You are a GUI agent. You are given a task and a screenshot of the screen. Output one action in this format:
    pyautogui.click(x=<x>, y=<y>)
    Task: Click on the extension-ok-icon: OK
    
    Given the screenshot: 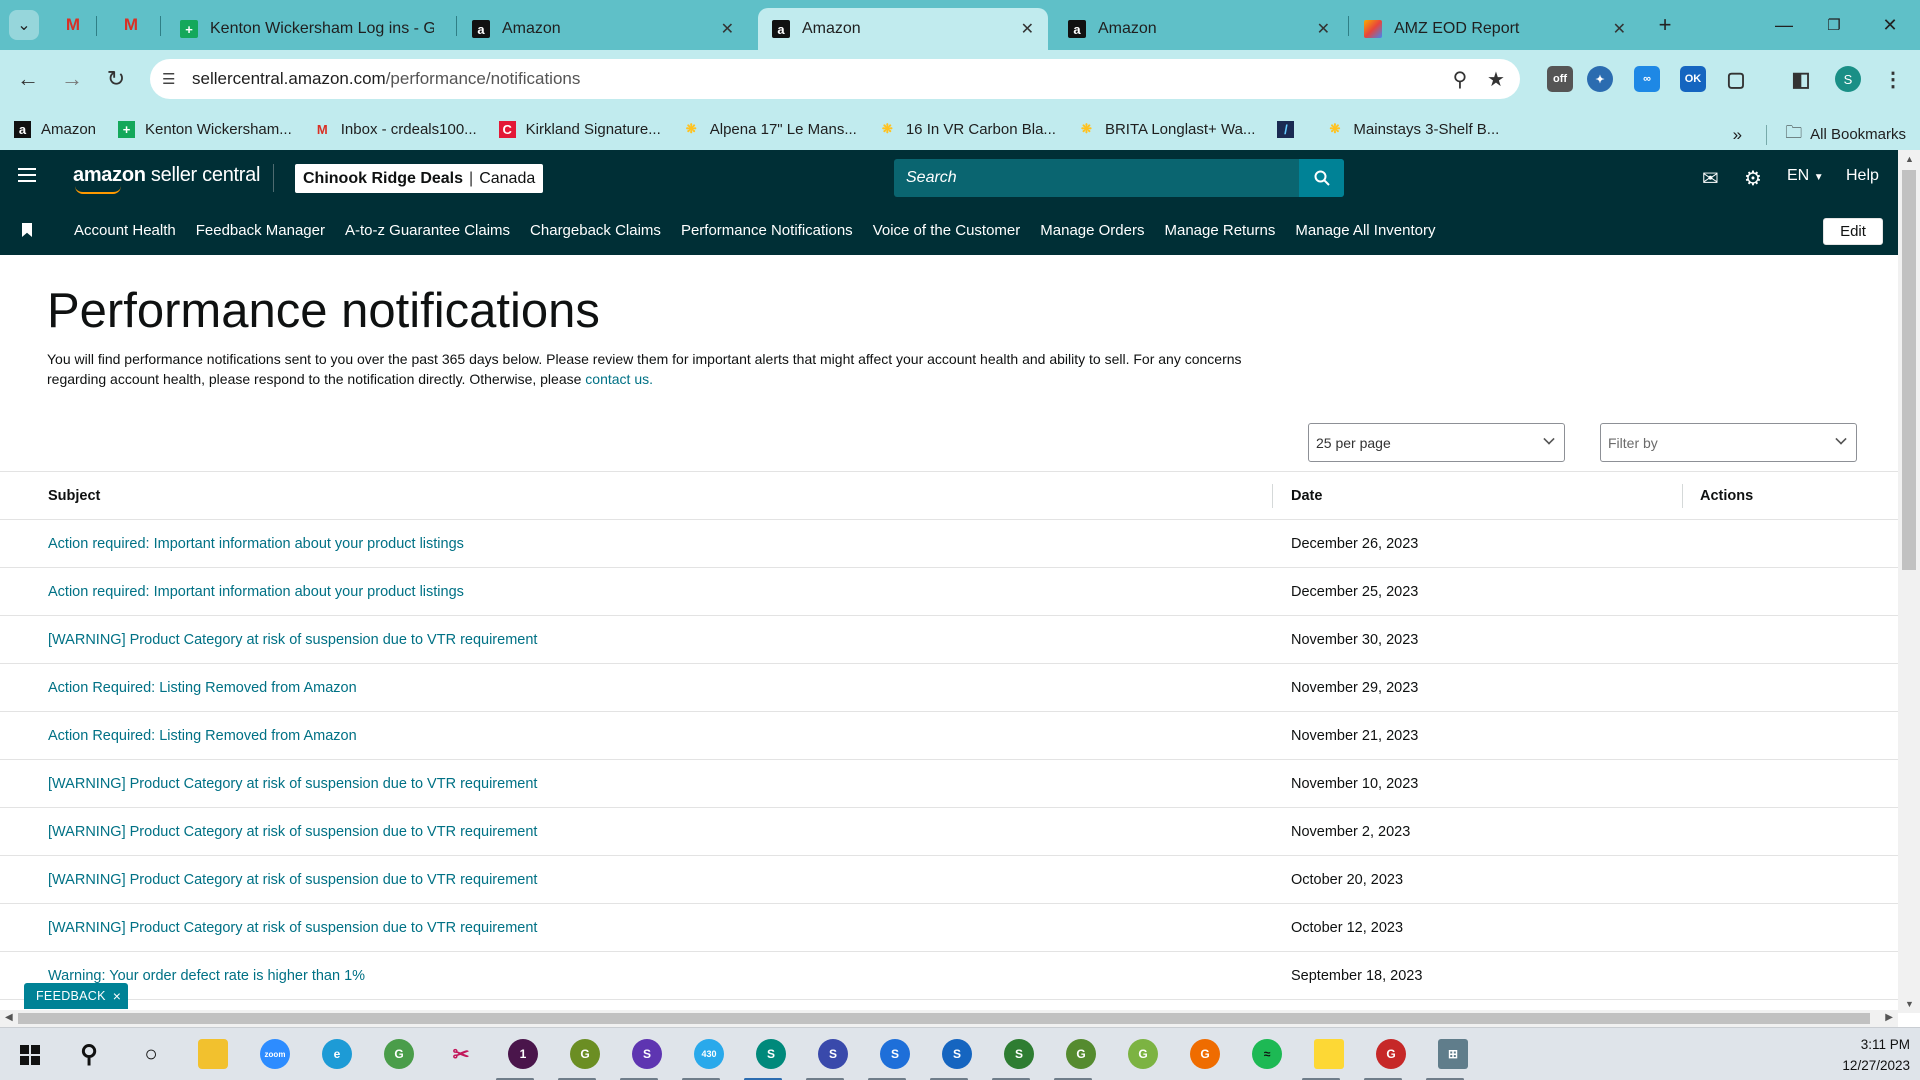 What is the action you would take?
    pyautogui.click(x=1693, y=79)
    